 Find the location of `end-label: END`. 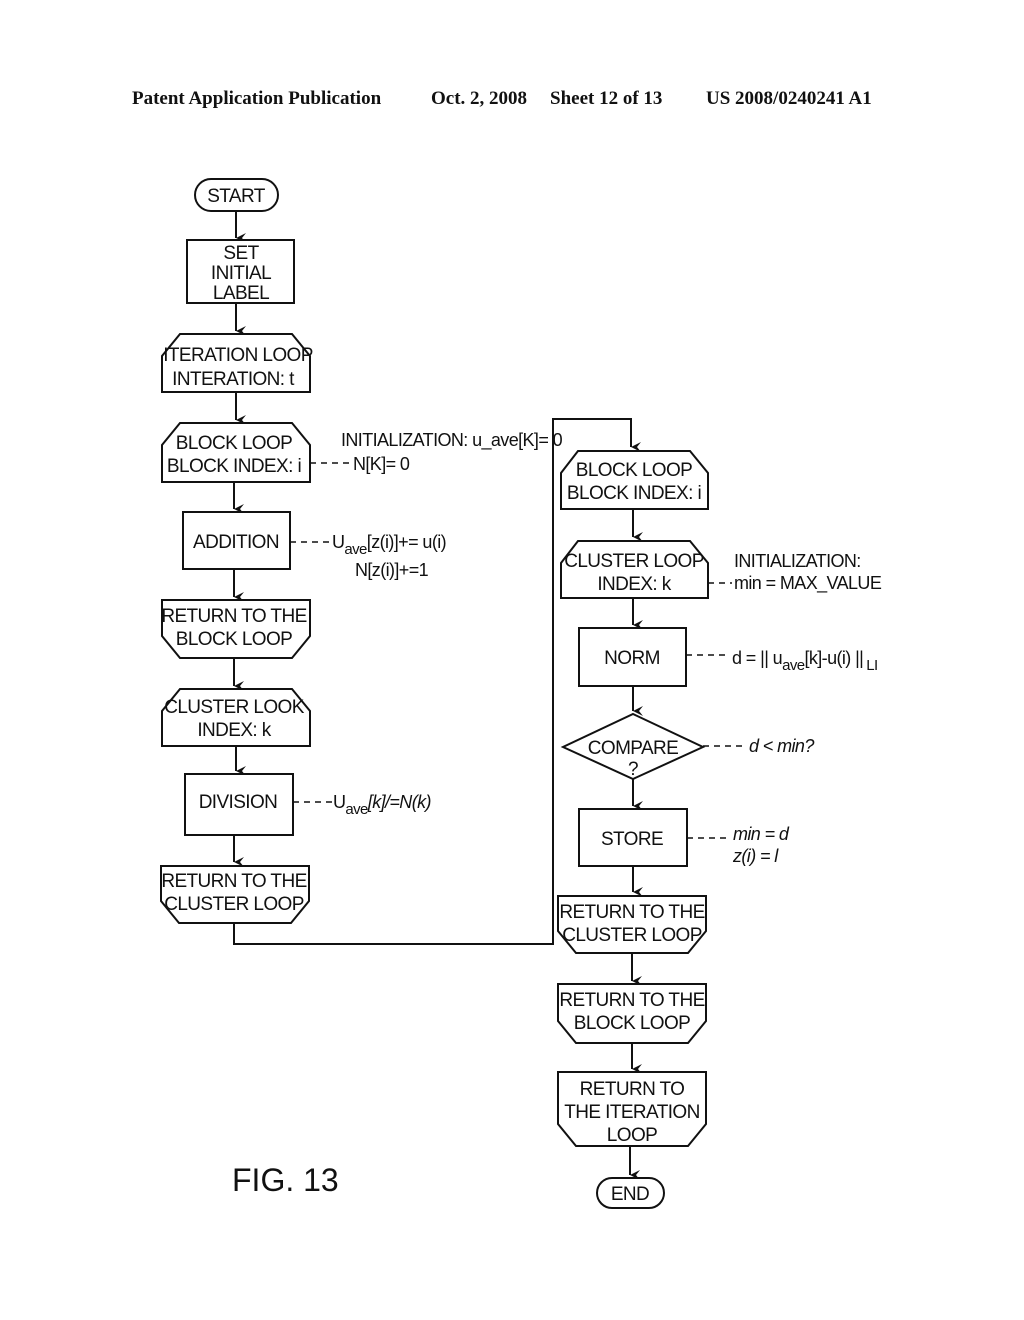

end-label: END is located at coordinates (630, 1194).